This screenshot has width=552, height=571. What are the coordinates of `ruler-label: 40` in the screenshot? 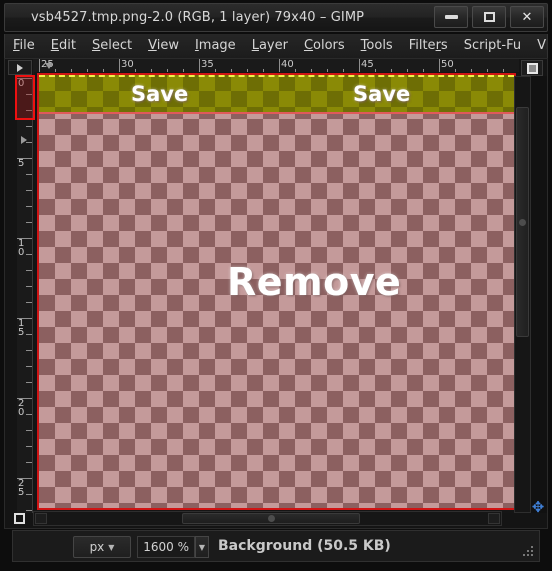 It's located at (287, 64).